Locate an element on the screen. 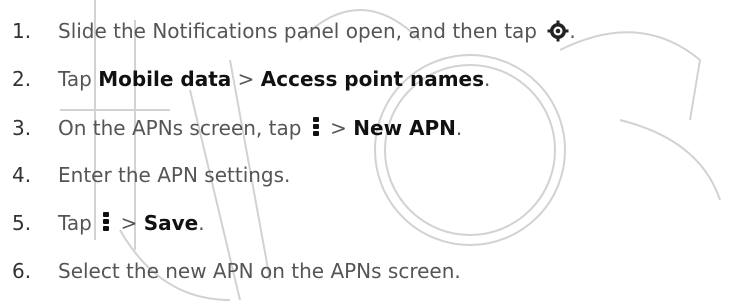 This screenshot has height=304, width=734. step-4: 4. Enter the APN settings. is located at coordinates (367, 175).